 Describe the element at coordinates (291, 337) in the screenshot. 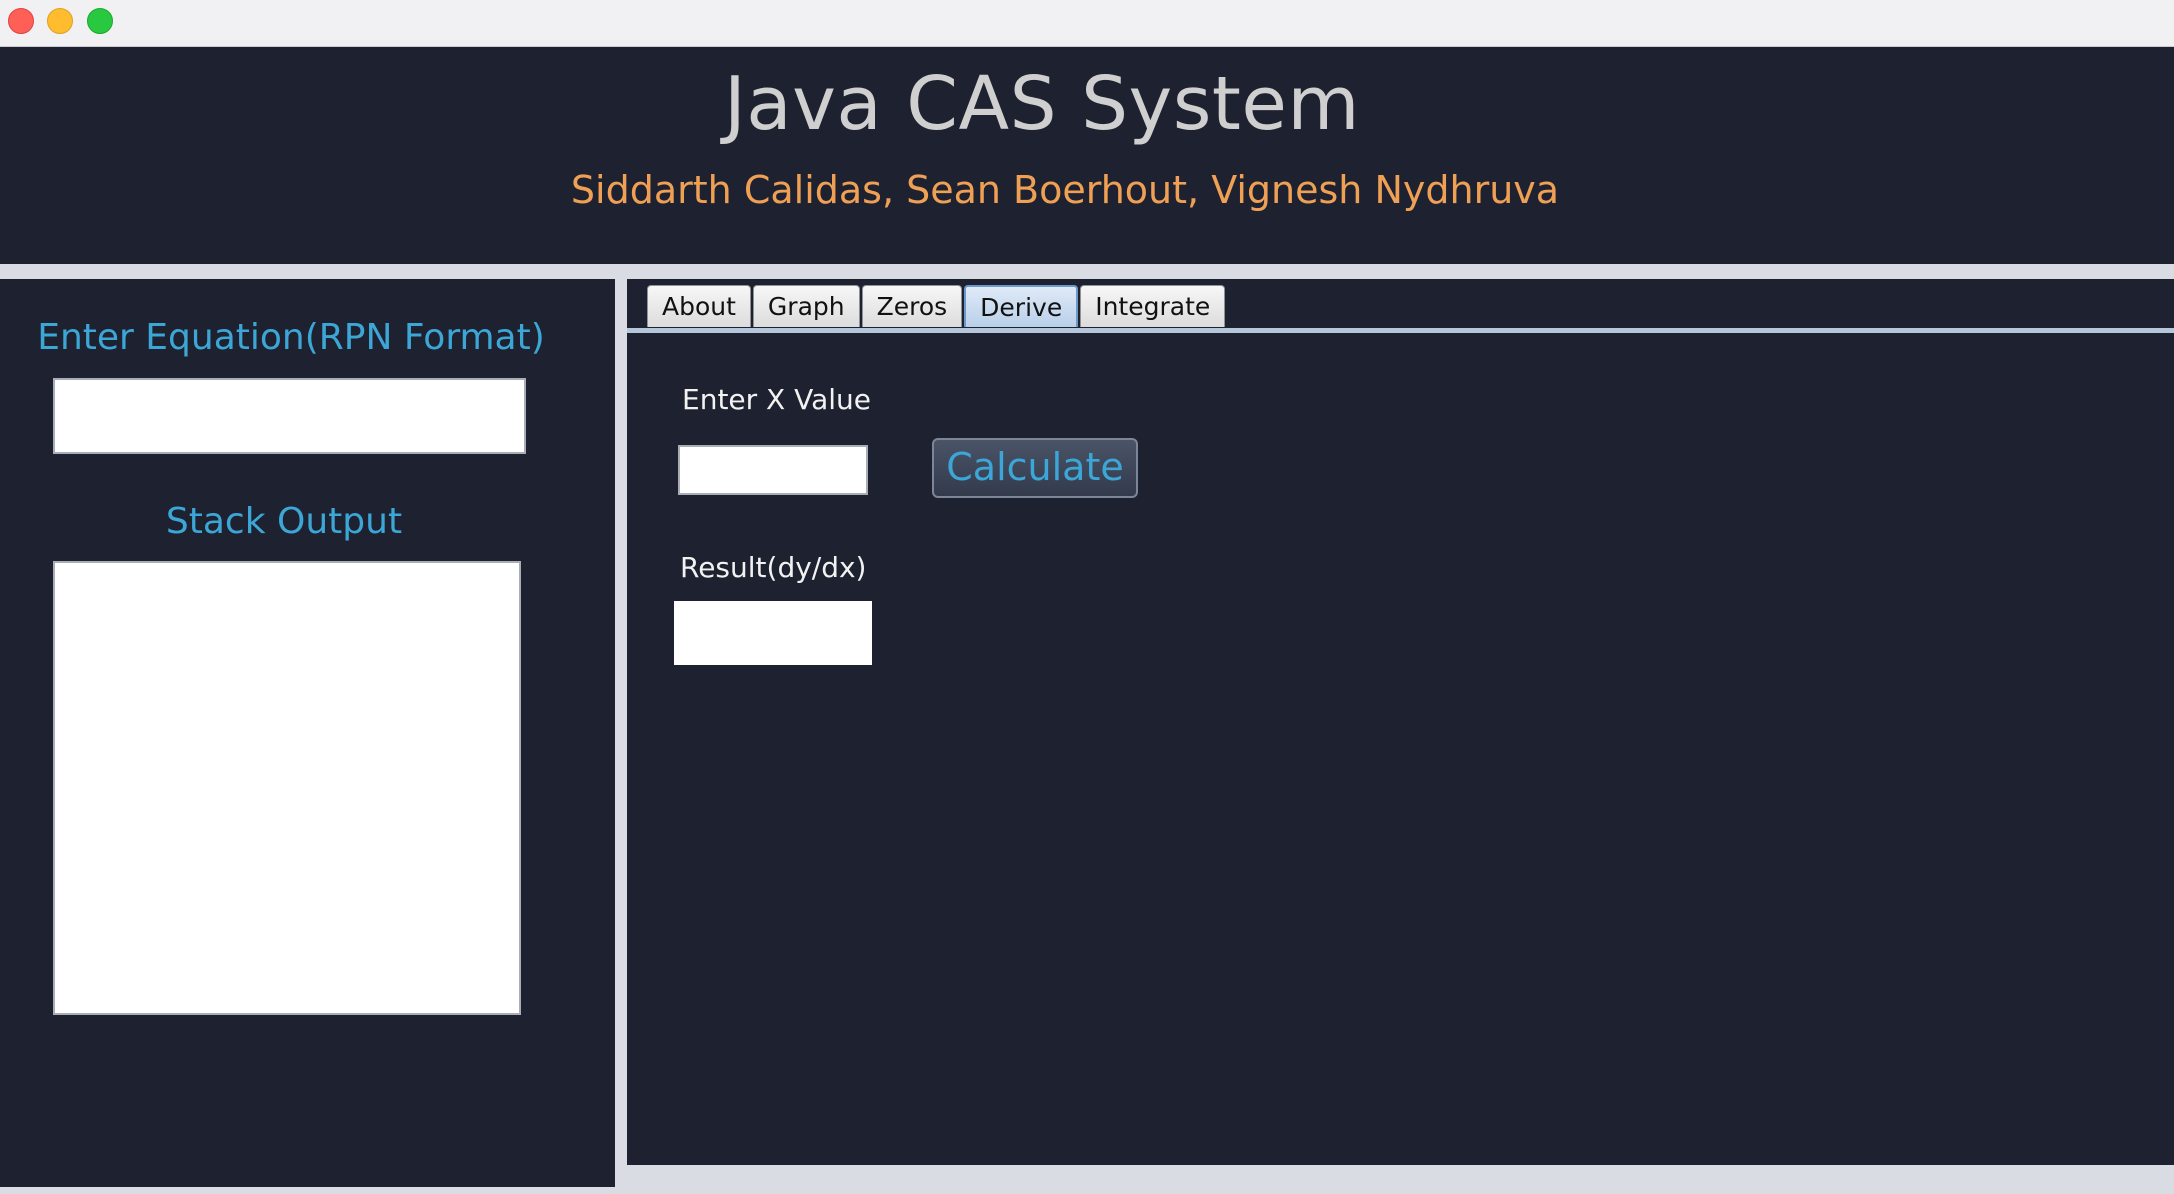

I see `equation-label: Enter Equation(RPN Format)` at that location.